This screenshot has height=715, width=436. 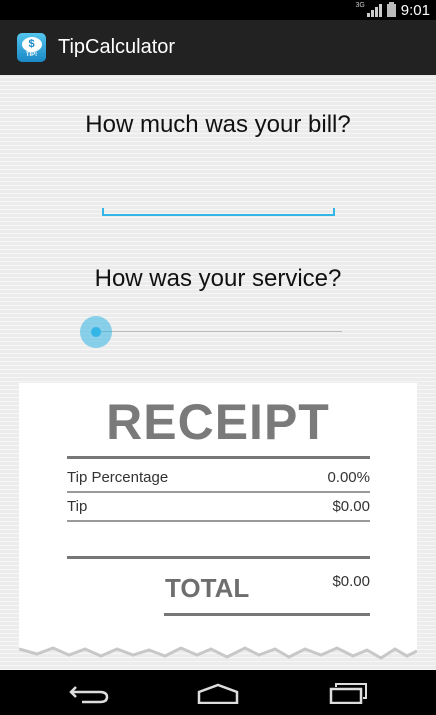 What do you see at coordinates (117, 47) in the screenshot?
I see `app-title: TipCalculator` at bounding box center [117, 47].